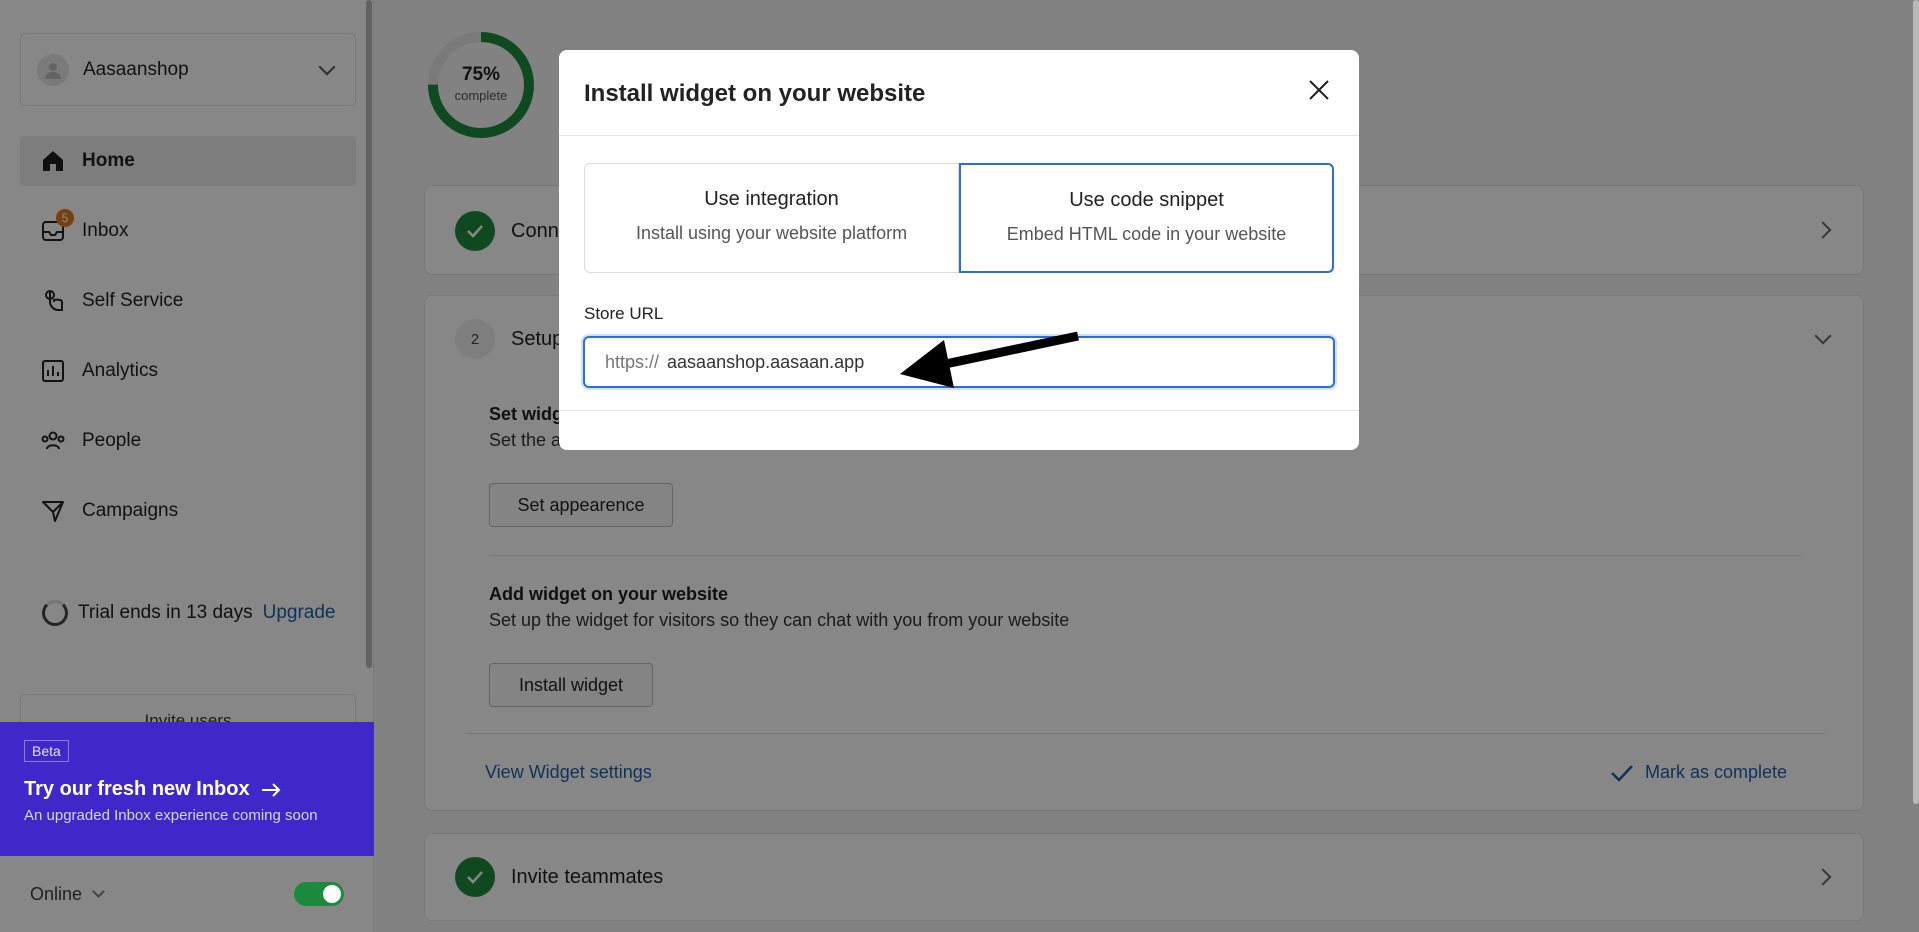 The width and height of the screenshot is (1919, 932). What do you see at coordinates (1146, 234) in the screenshot?
I see `option-subtitle: Embed HTML code in your website` at bounding box center [1146, 234].